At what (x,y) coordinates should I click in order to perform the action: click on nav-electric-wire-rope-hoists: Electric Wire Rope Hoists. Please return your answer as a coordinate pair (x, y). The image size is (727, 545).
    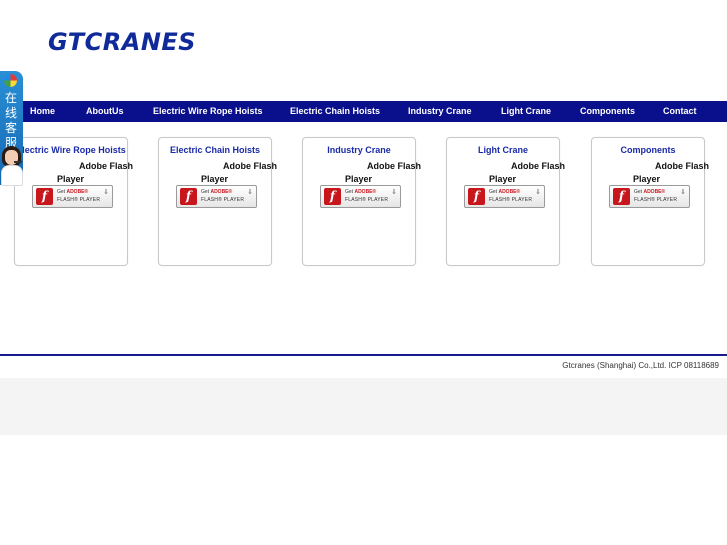
    Looking at the image, I should click on (207, 111).